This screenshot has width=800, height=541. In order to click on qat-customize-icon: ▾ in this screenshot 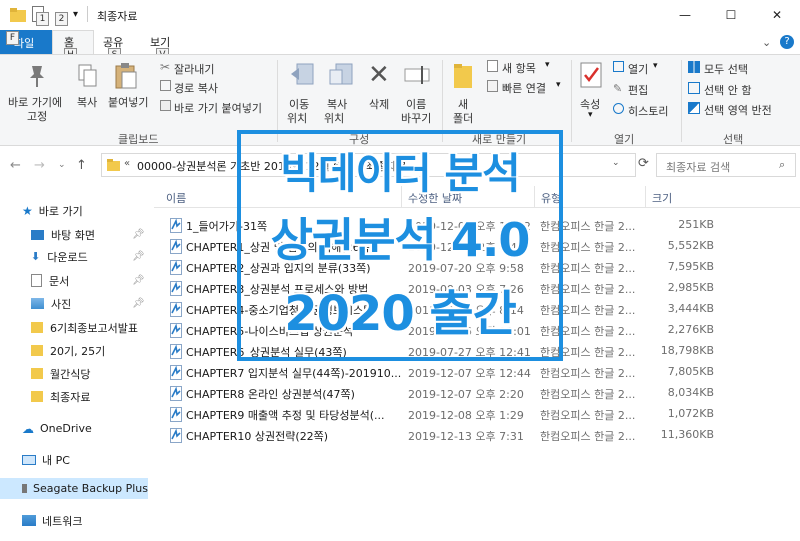, I will do `click(75, 14)`.